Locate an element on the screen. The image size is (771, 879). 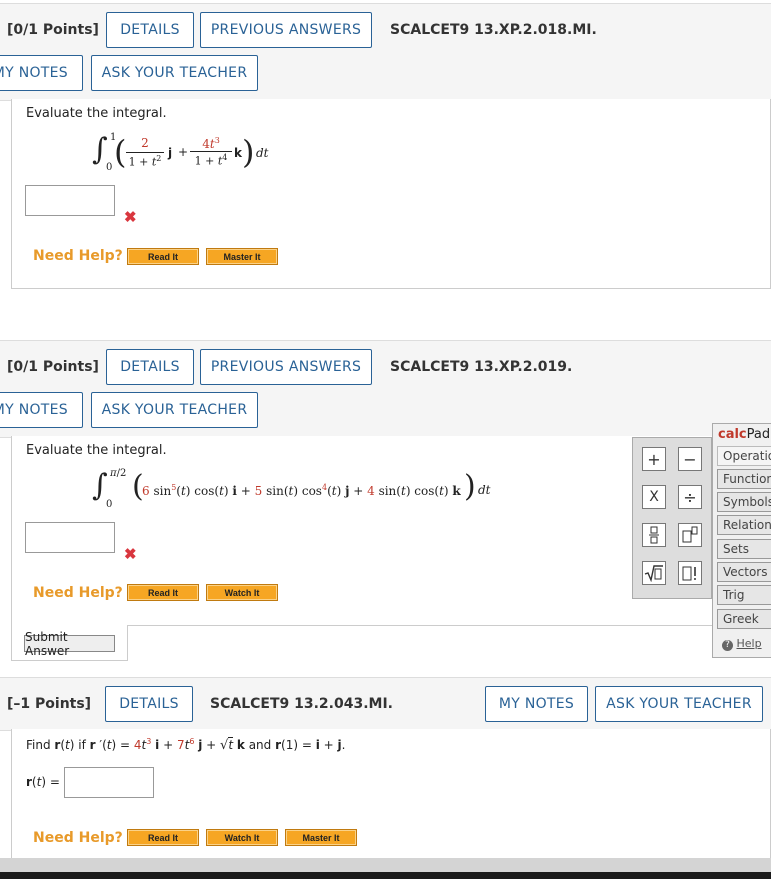
question-3-code: SCALCET9 13.2.043.MI. is located at coordinates (301, 704).